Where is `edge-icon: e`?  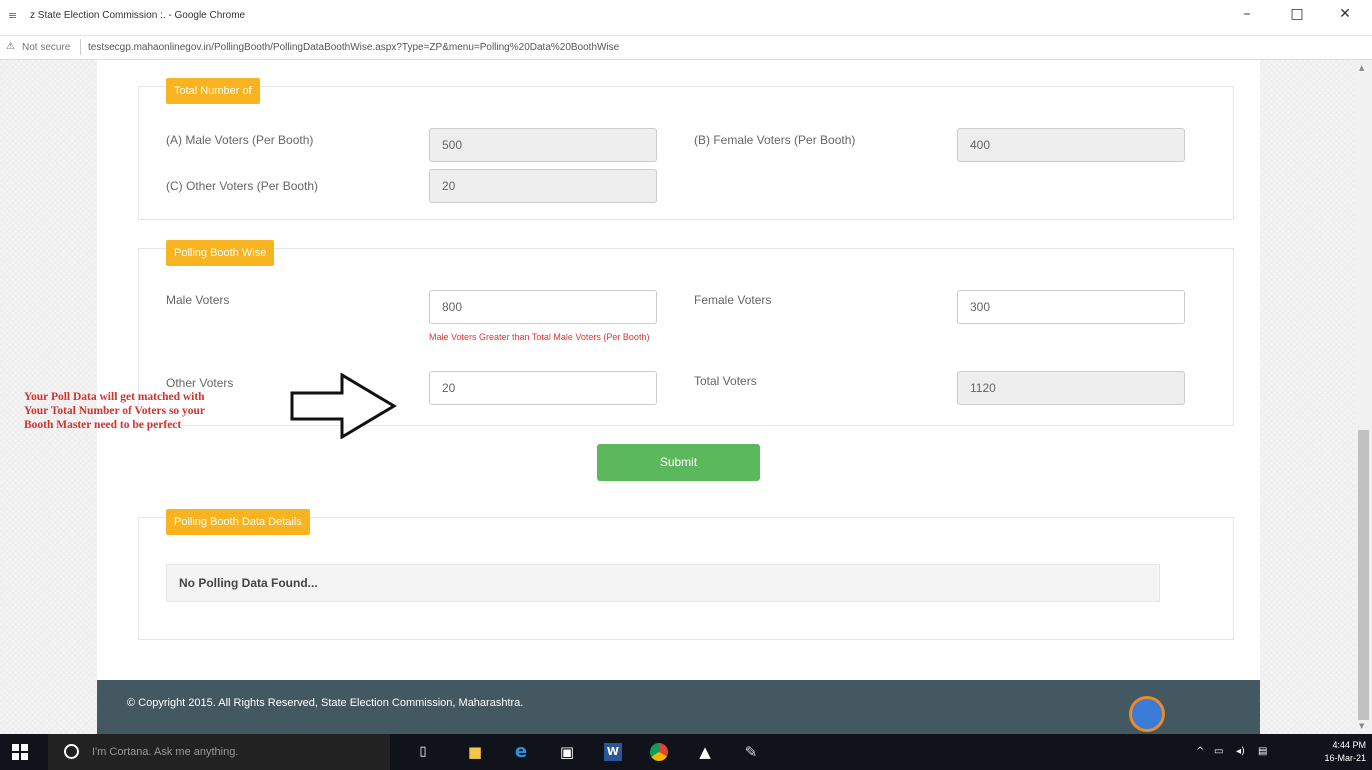
edge-icon: e is located at coordinates (521, 752).